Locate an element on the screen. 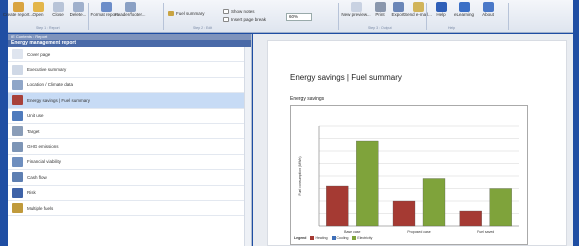  section-item-label: Unit use is located at coordinates (35, 116).